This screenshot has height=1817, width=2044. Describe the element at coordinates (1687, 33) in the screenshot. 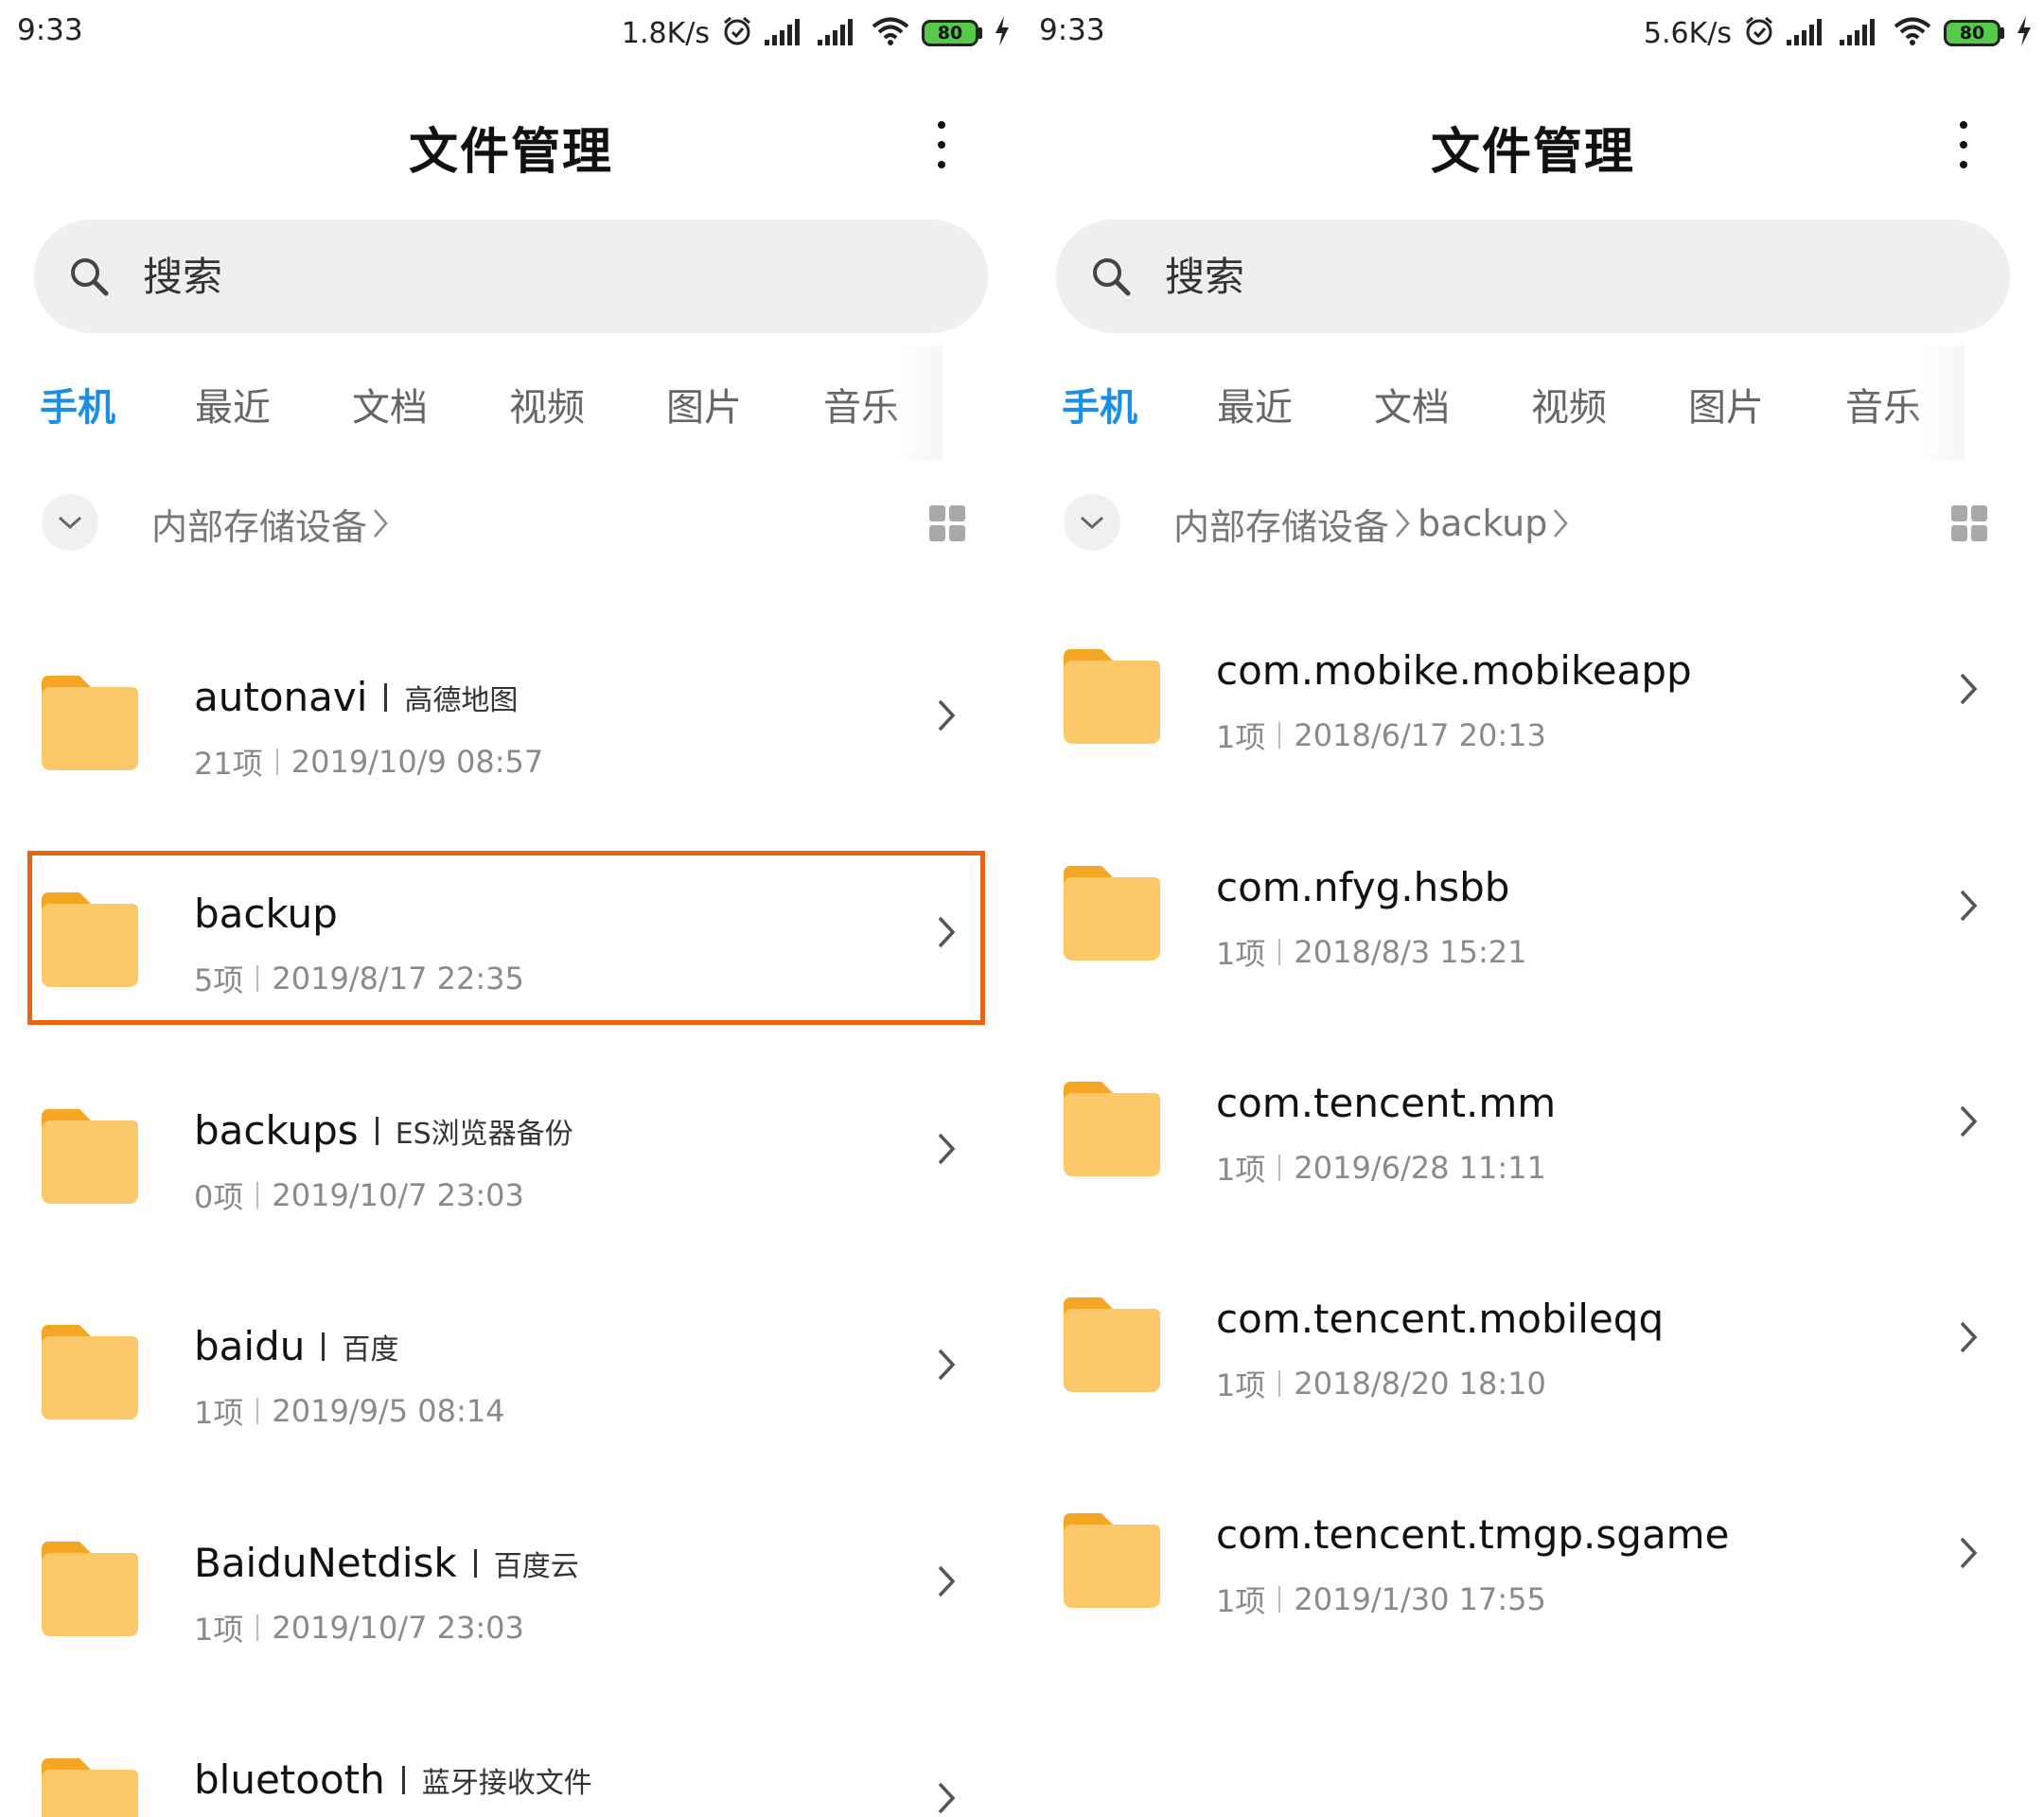

I see `network-speed: 5.6K/s` at that location.